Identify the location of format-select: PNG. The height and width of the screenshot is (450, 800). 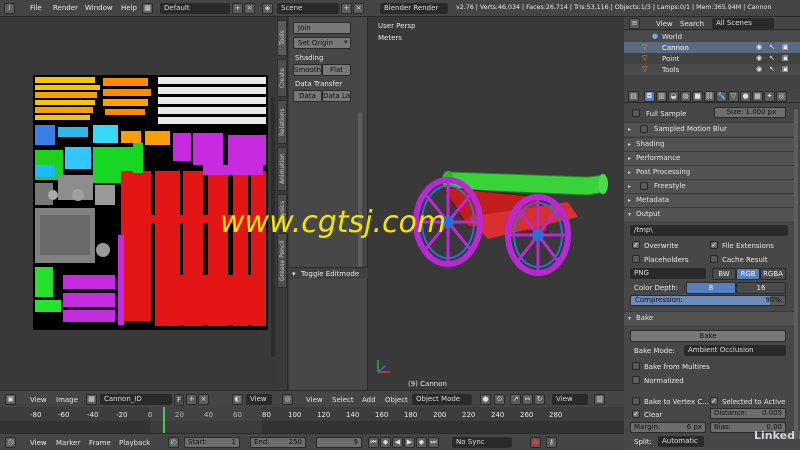
(668, 273).